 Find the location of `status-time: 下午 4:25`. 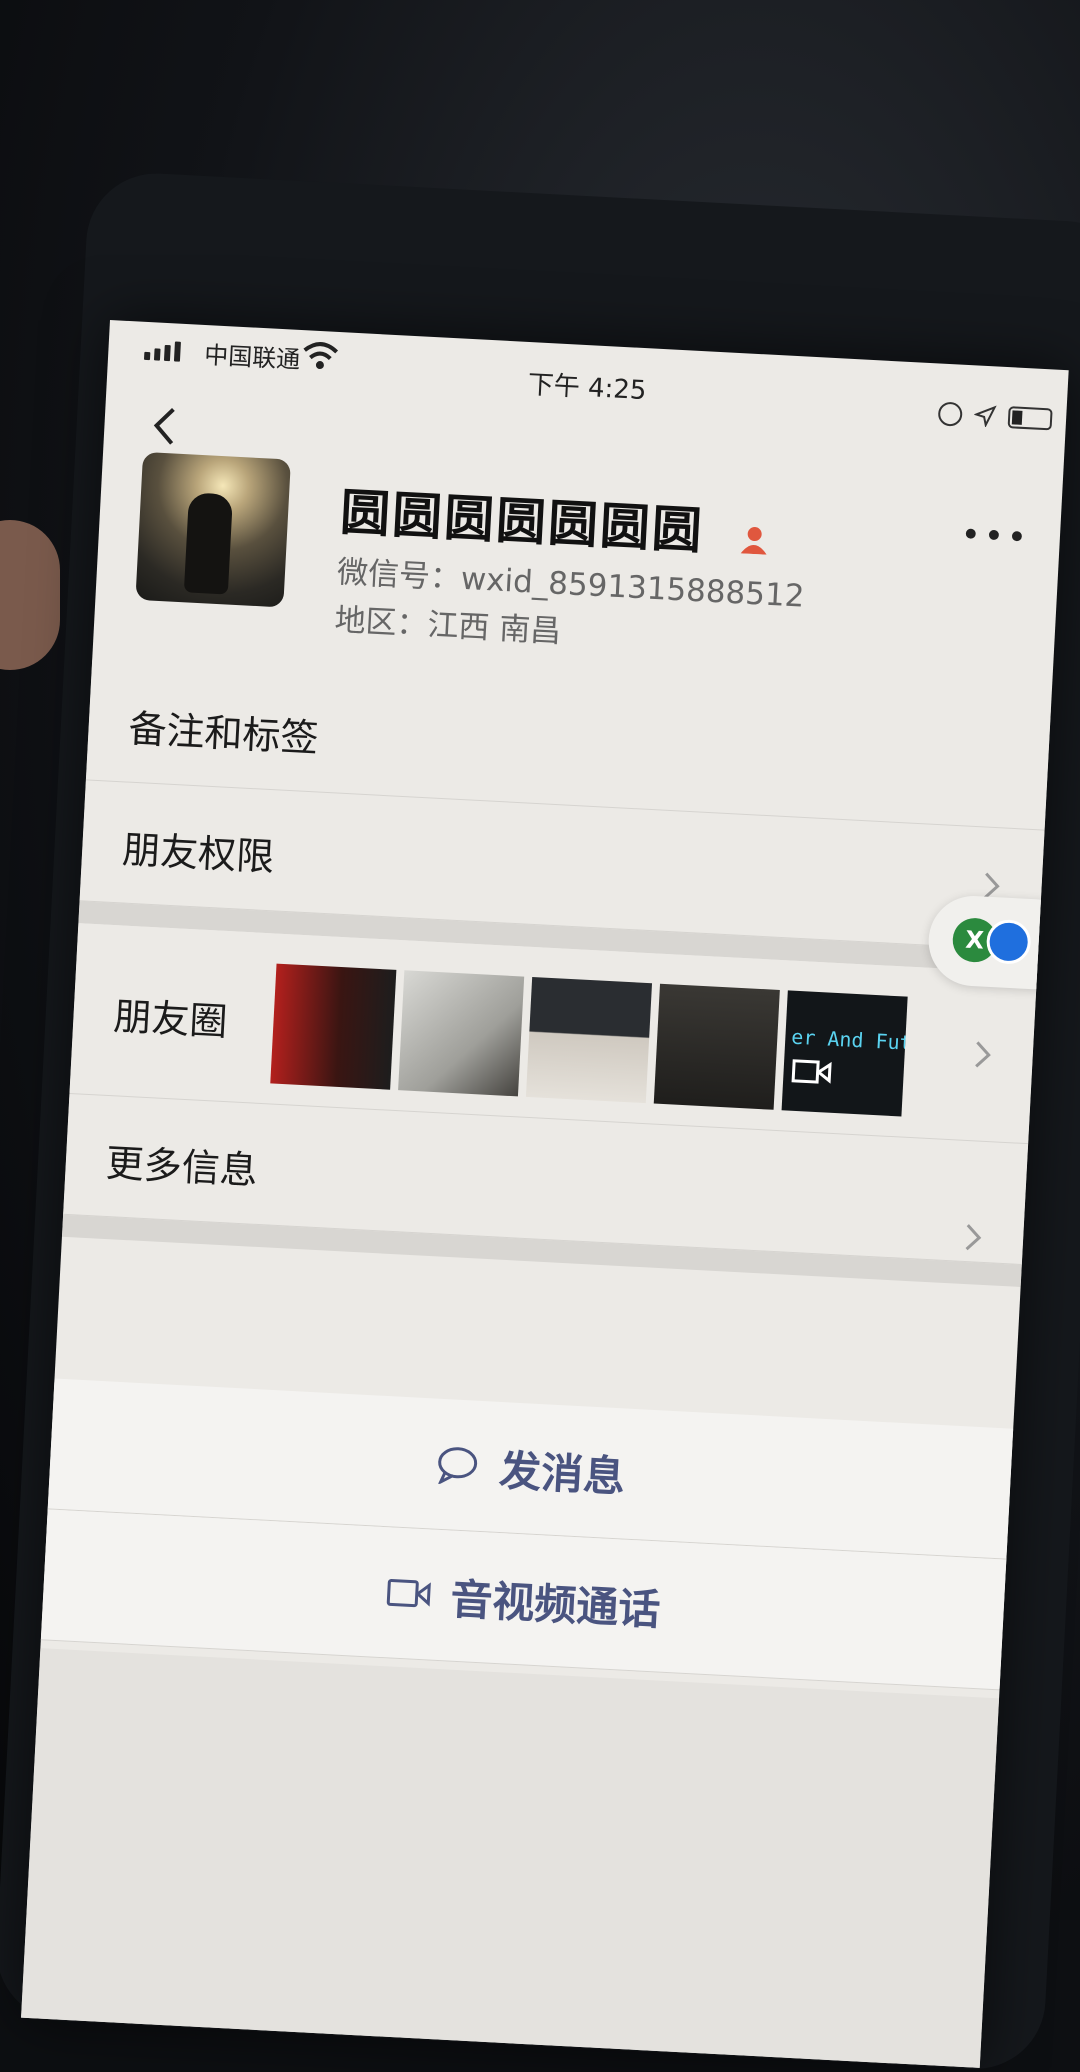

status-time: 下午 4:25 is located at coordinates (587, 388).